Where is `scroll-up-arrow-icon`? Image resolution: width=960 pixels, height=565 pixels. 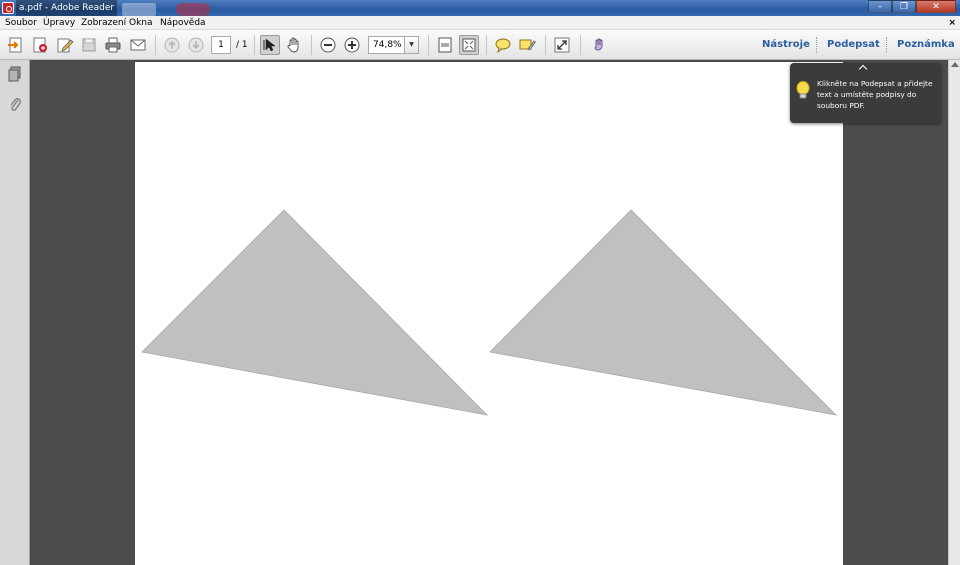 scroll-up-arrow-icon is located at coordinates (955, 64).